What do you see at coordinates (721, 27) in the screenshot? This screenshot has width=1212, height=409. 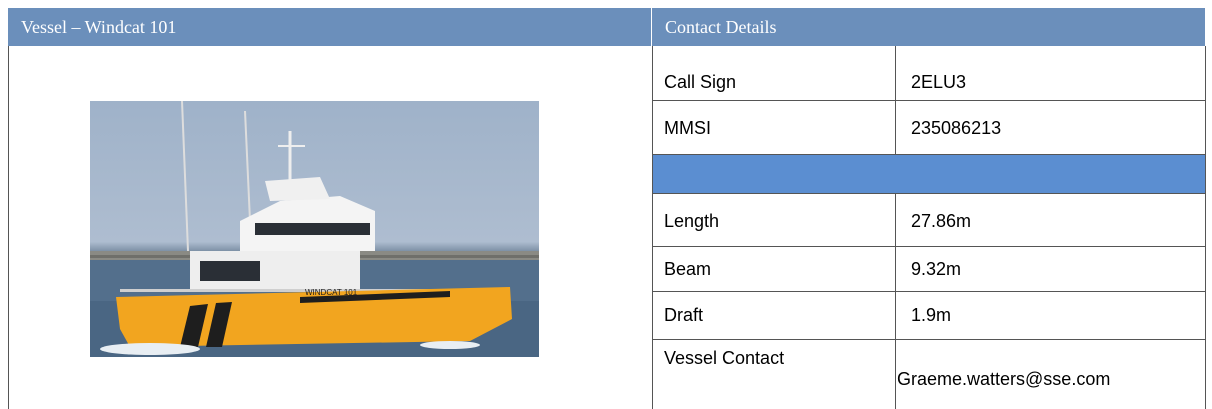 I see `contact-details-title: Contact Details` at bounding box center [721, 27].